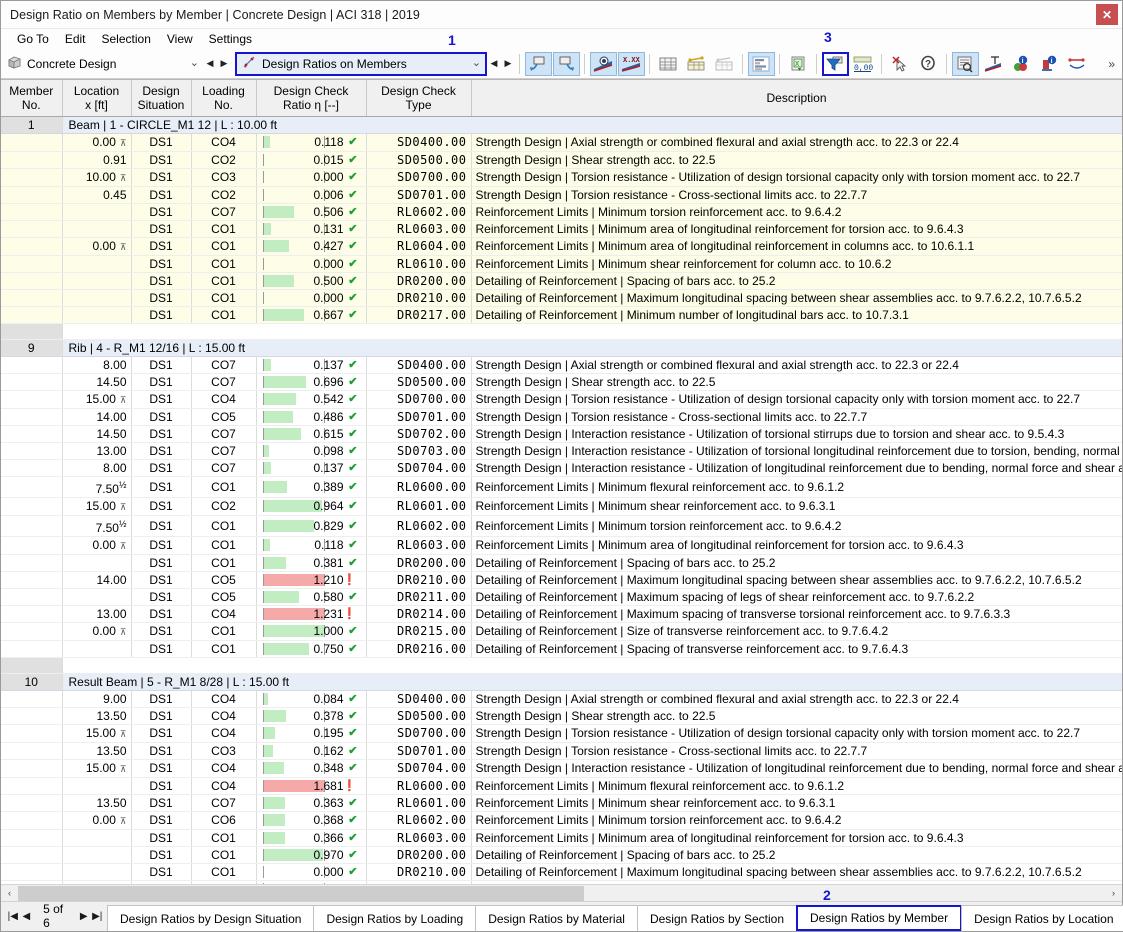 The image size is (1123, 932). Describe the element at coordinates (97, 916) in the screenshot. I see `last-page-button: ▶|` at that location.